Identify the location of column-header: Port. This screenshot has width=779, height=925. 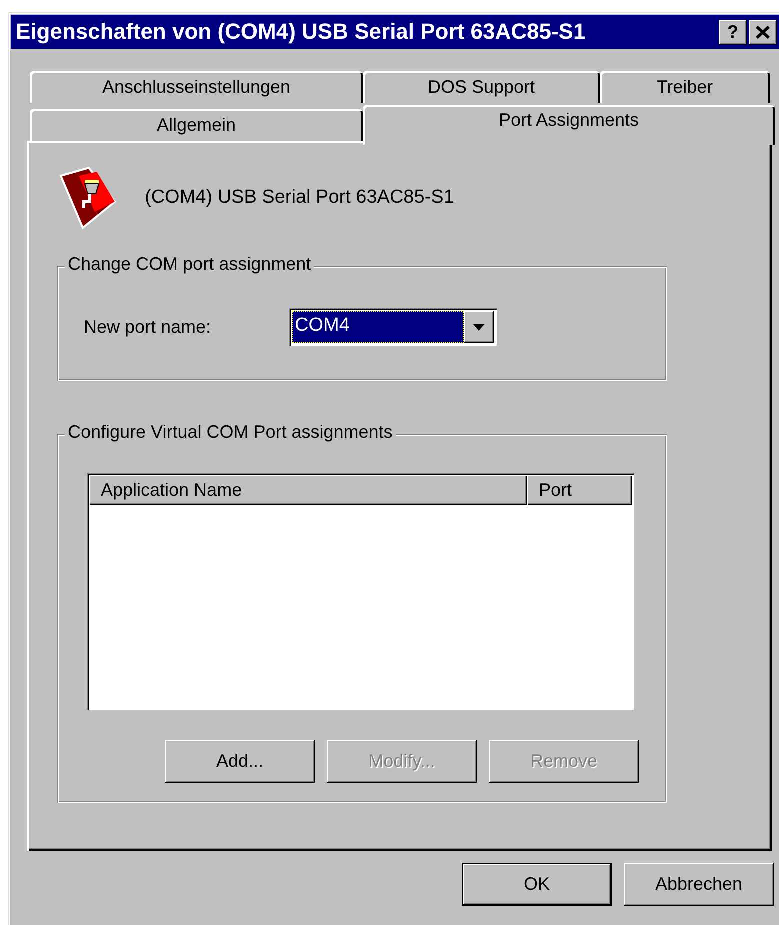
(579, 490).